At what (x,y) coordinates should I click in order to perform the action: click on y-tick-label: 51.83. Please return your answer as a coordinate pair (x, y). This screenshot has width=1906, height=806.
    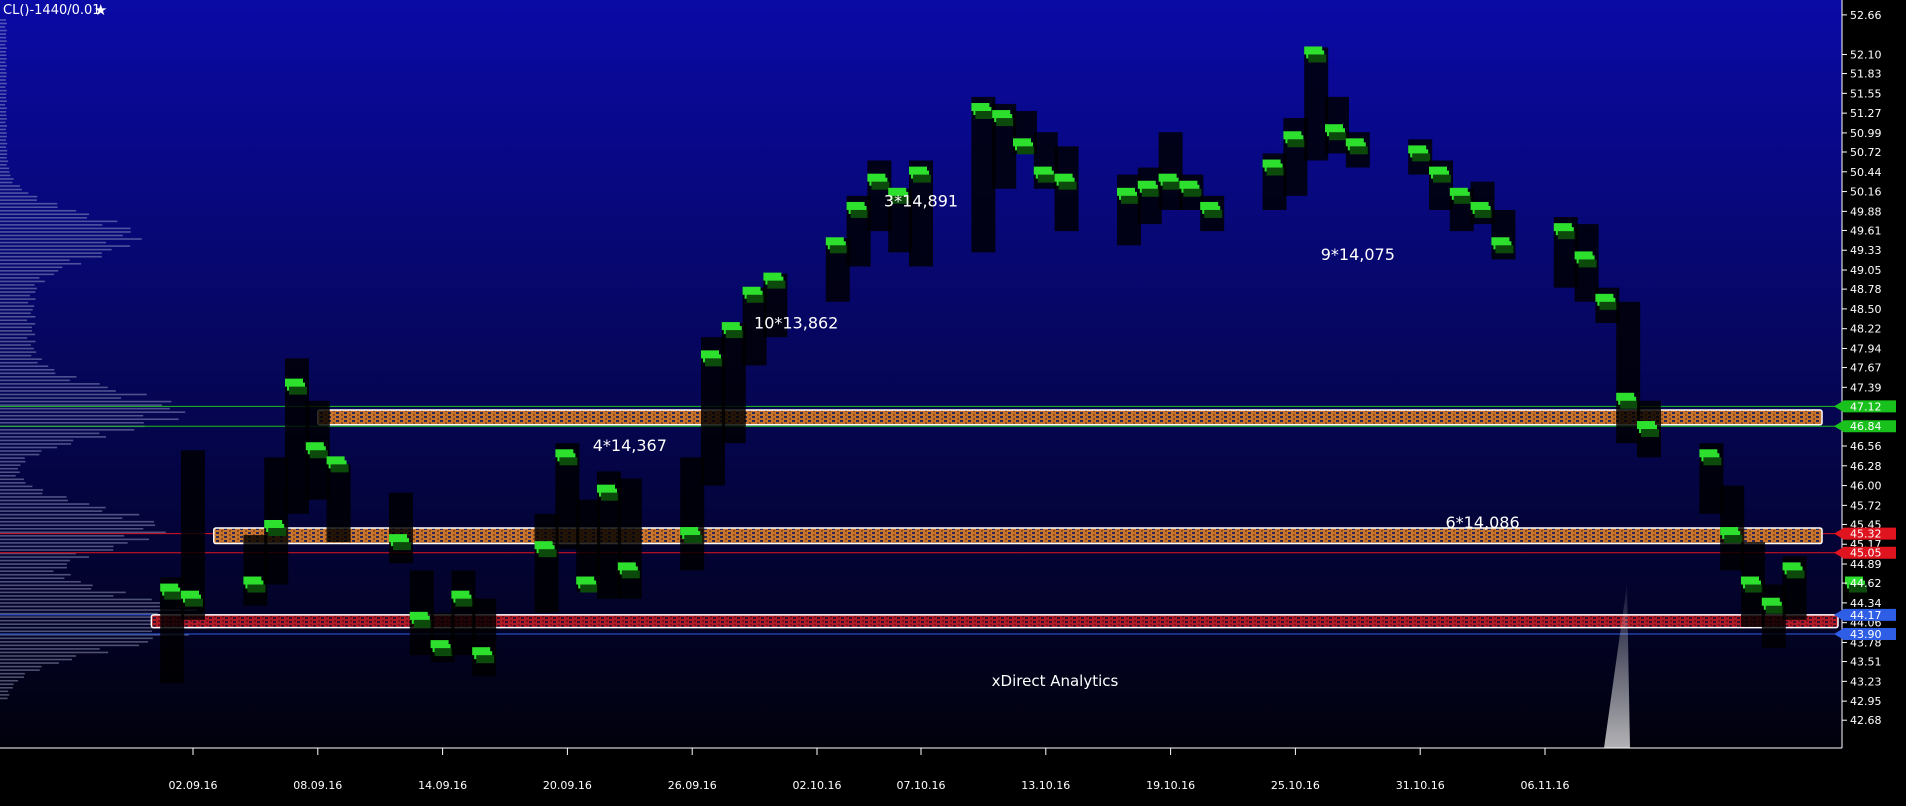
    Looking at the image, I should click on (1866, 74).